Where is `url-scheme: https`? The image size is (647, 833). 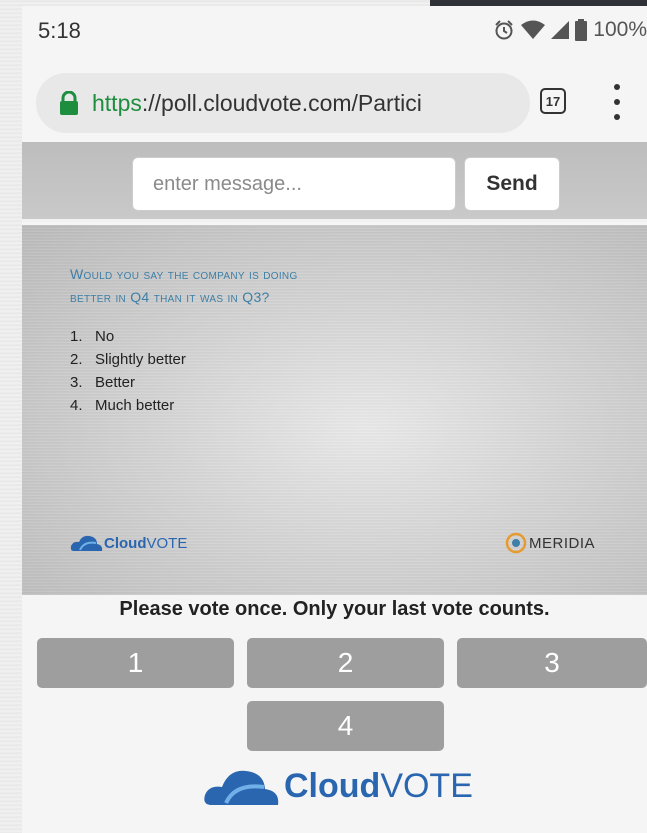
url-scheme: https is located at coordinates (117, 102).